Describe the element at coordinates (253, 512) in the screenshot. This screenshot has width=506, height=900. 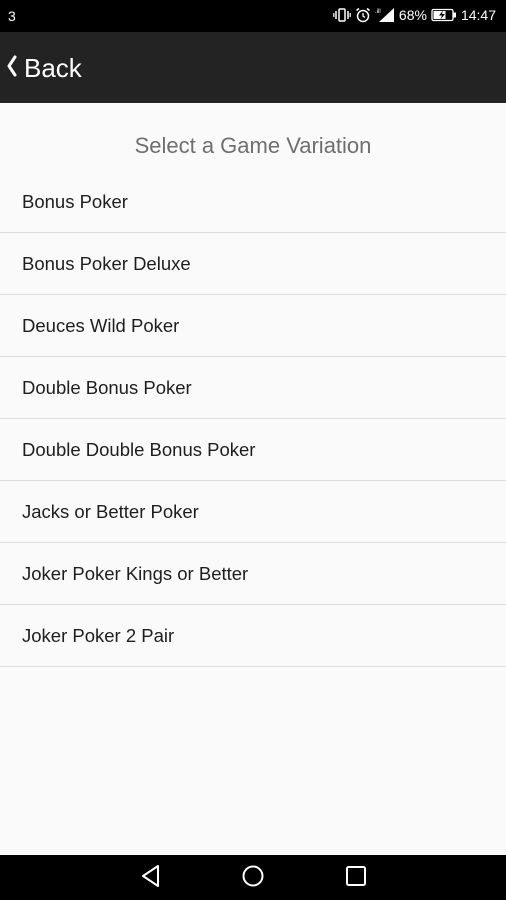
I see `list-item-jacks-or-better-poker: Jacks or Better Poker` at that location.